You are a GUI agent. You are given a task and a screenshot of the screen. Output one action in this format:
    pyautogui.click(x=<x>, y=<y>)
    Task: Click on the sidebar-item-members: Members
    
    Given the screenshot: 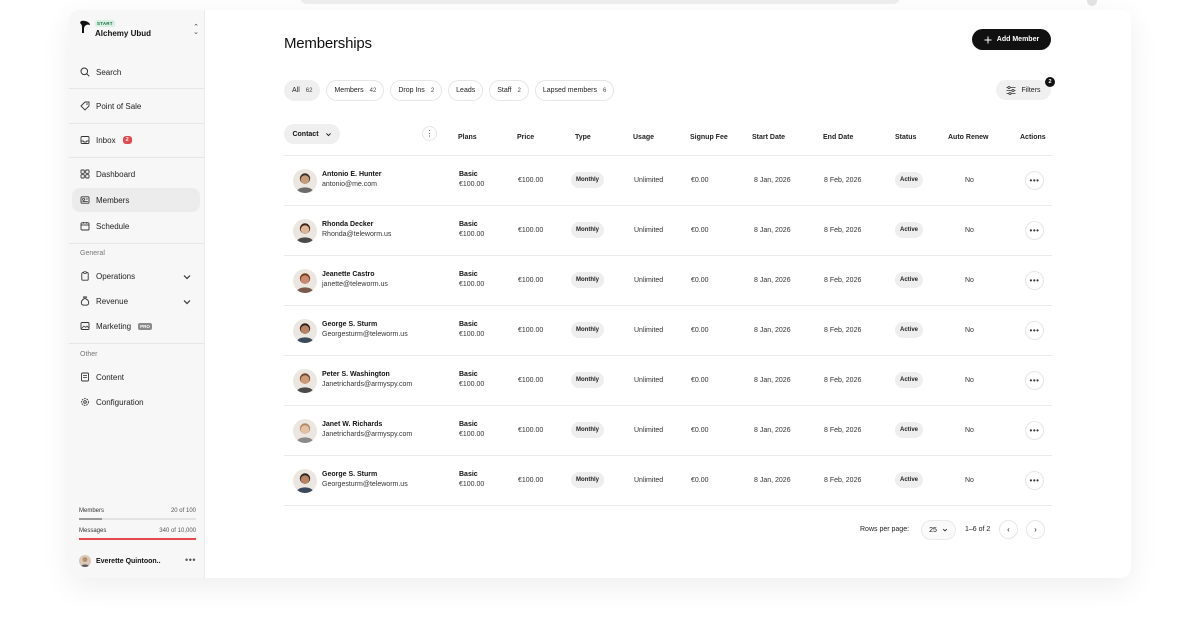 What is the action you would take?
    pyautogui.click(x=136, y=200)
    